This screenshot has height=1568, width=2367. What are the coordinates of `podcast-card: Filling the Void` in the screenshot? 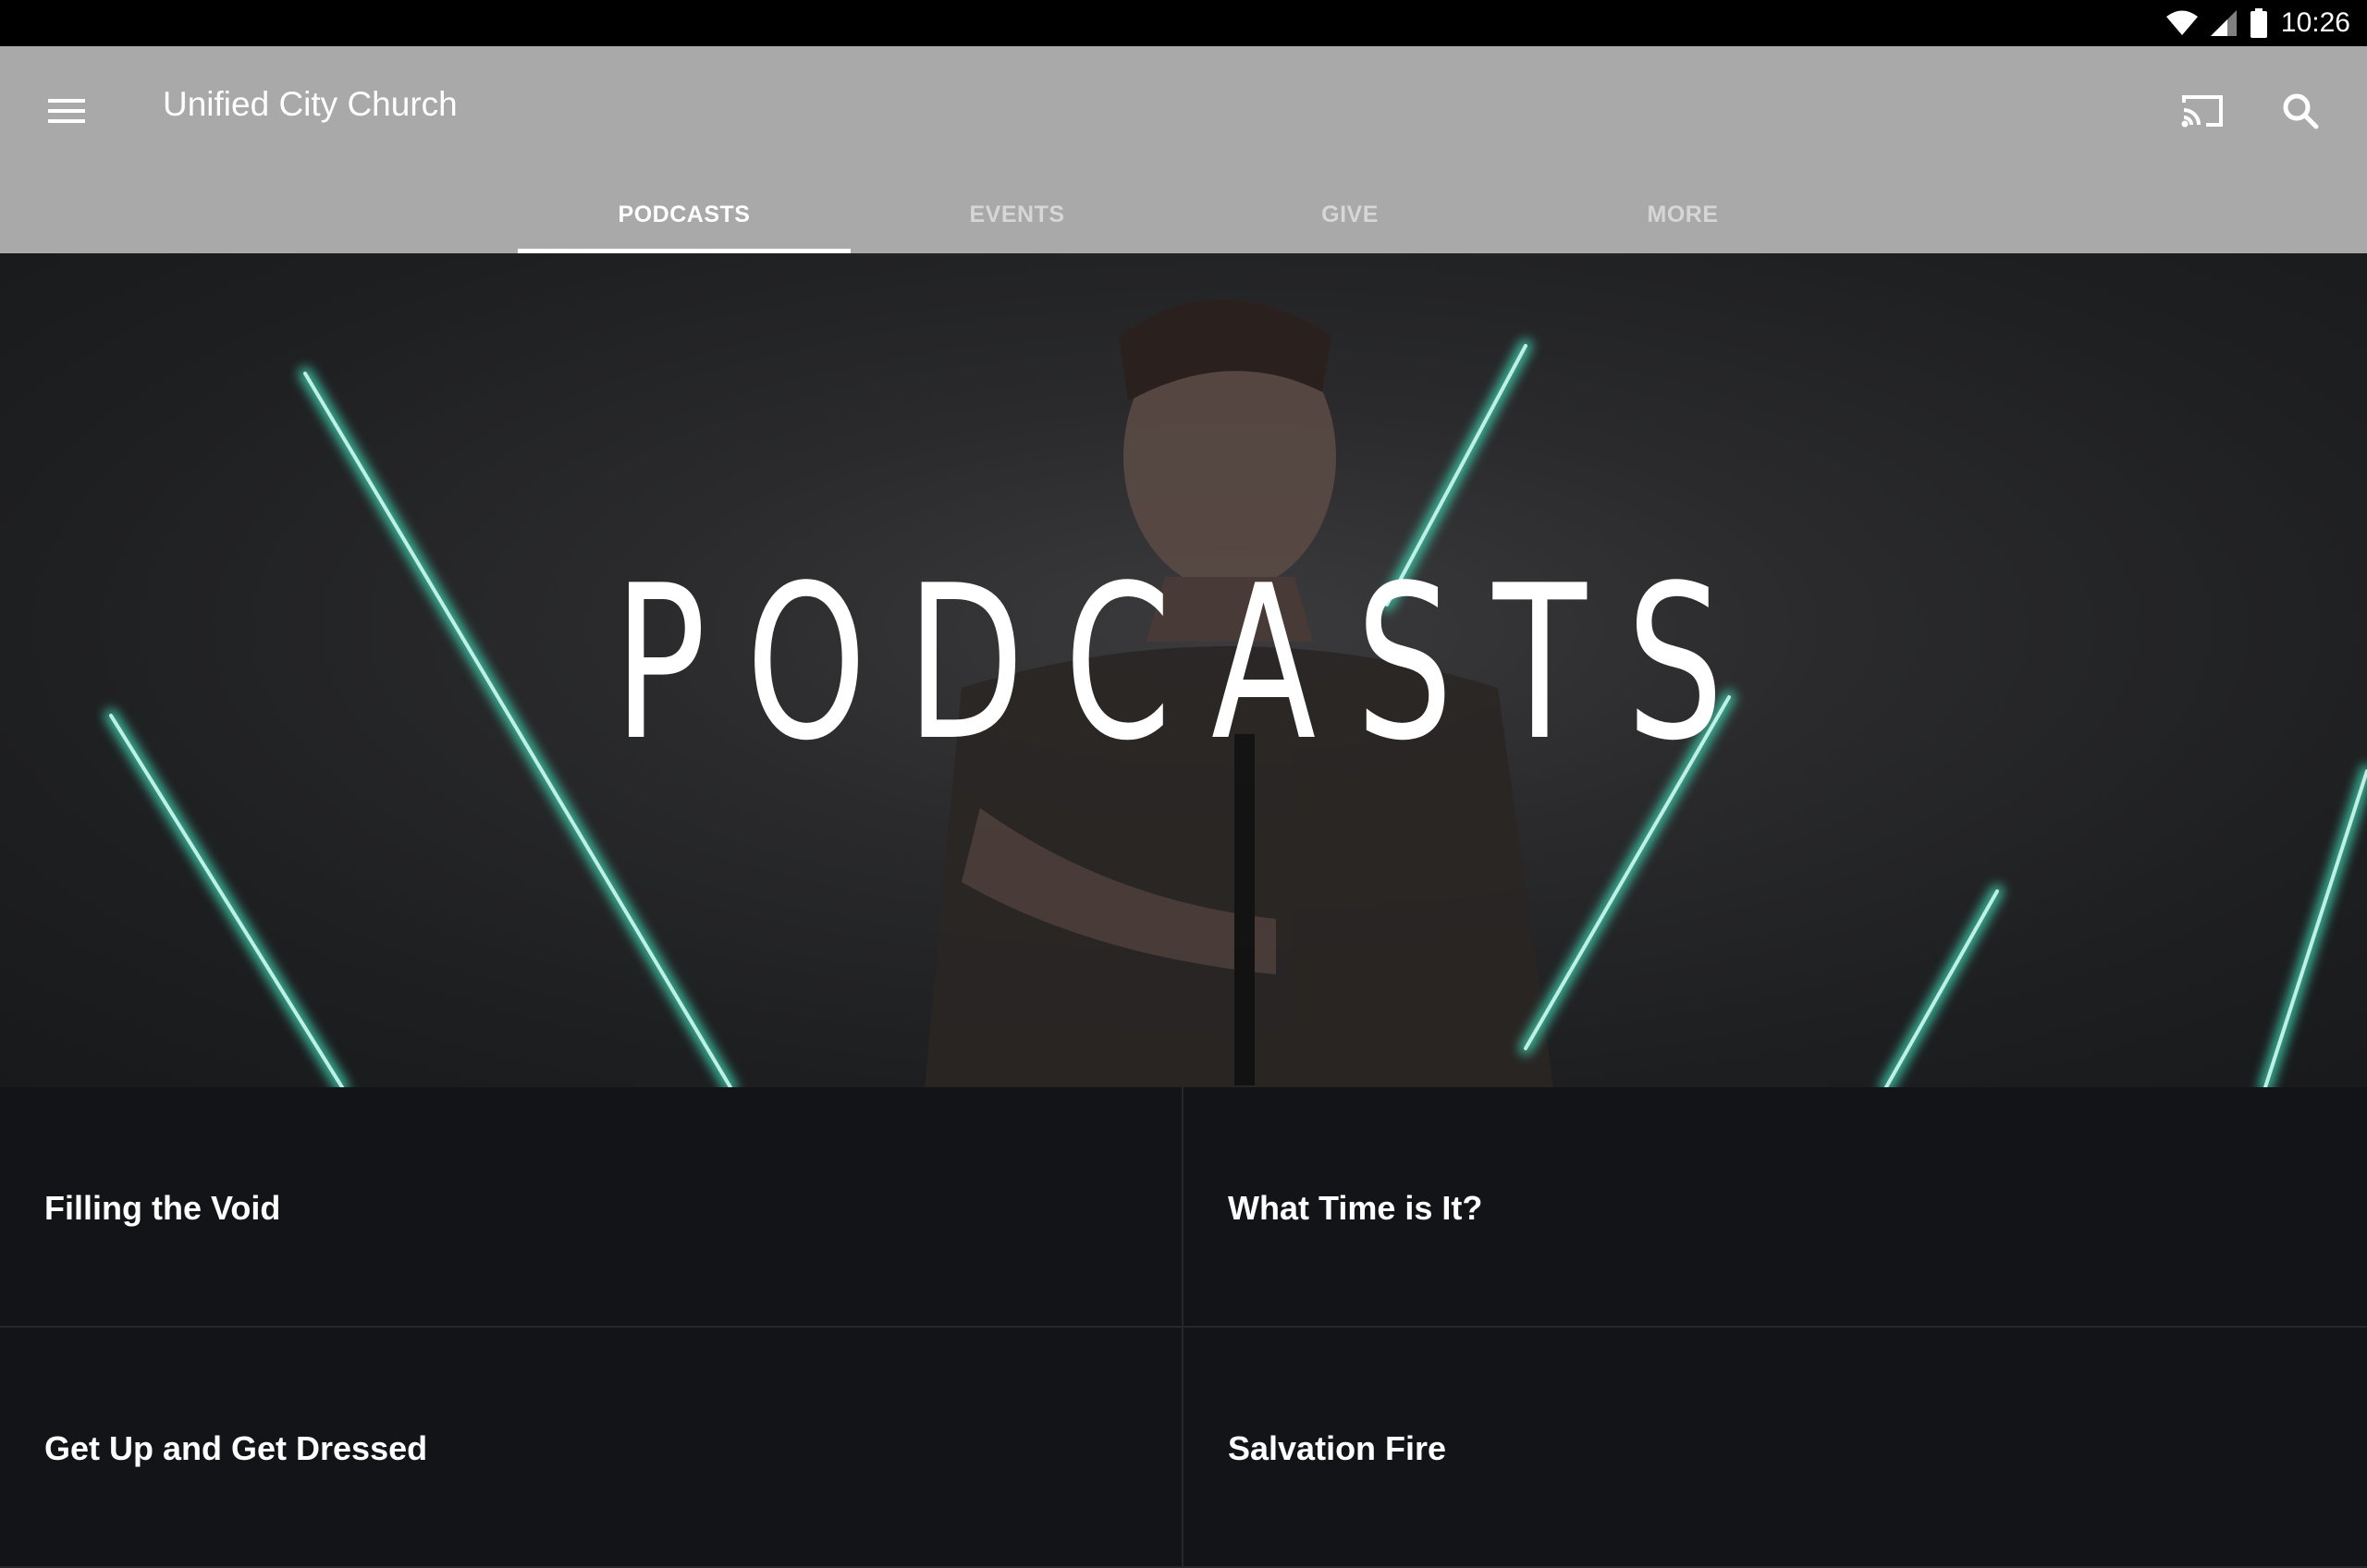 It's located at (592, 1207).